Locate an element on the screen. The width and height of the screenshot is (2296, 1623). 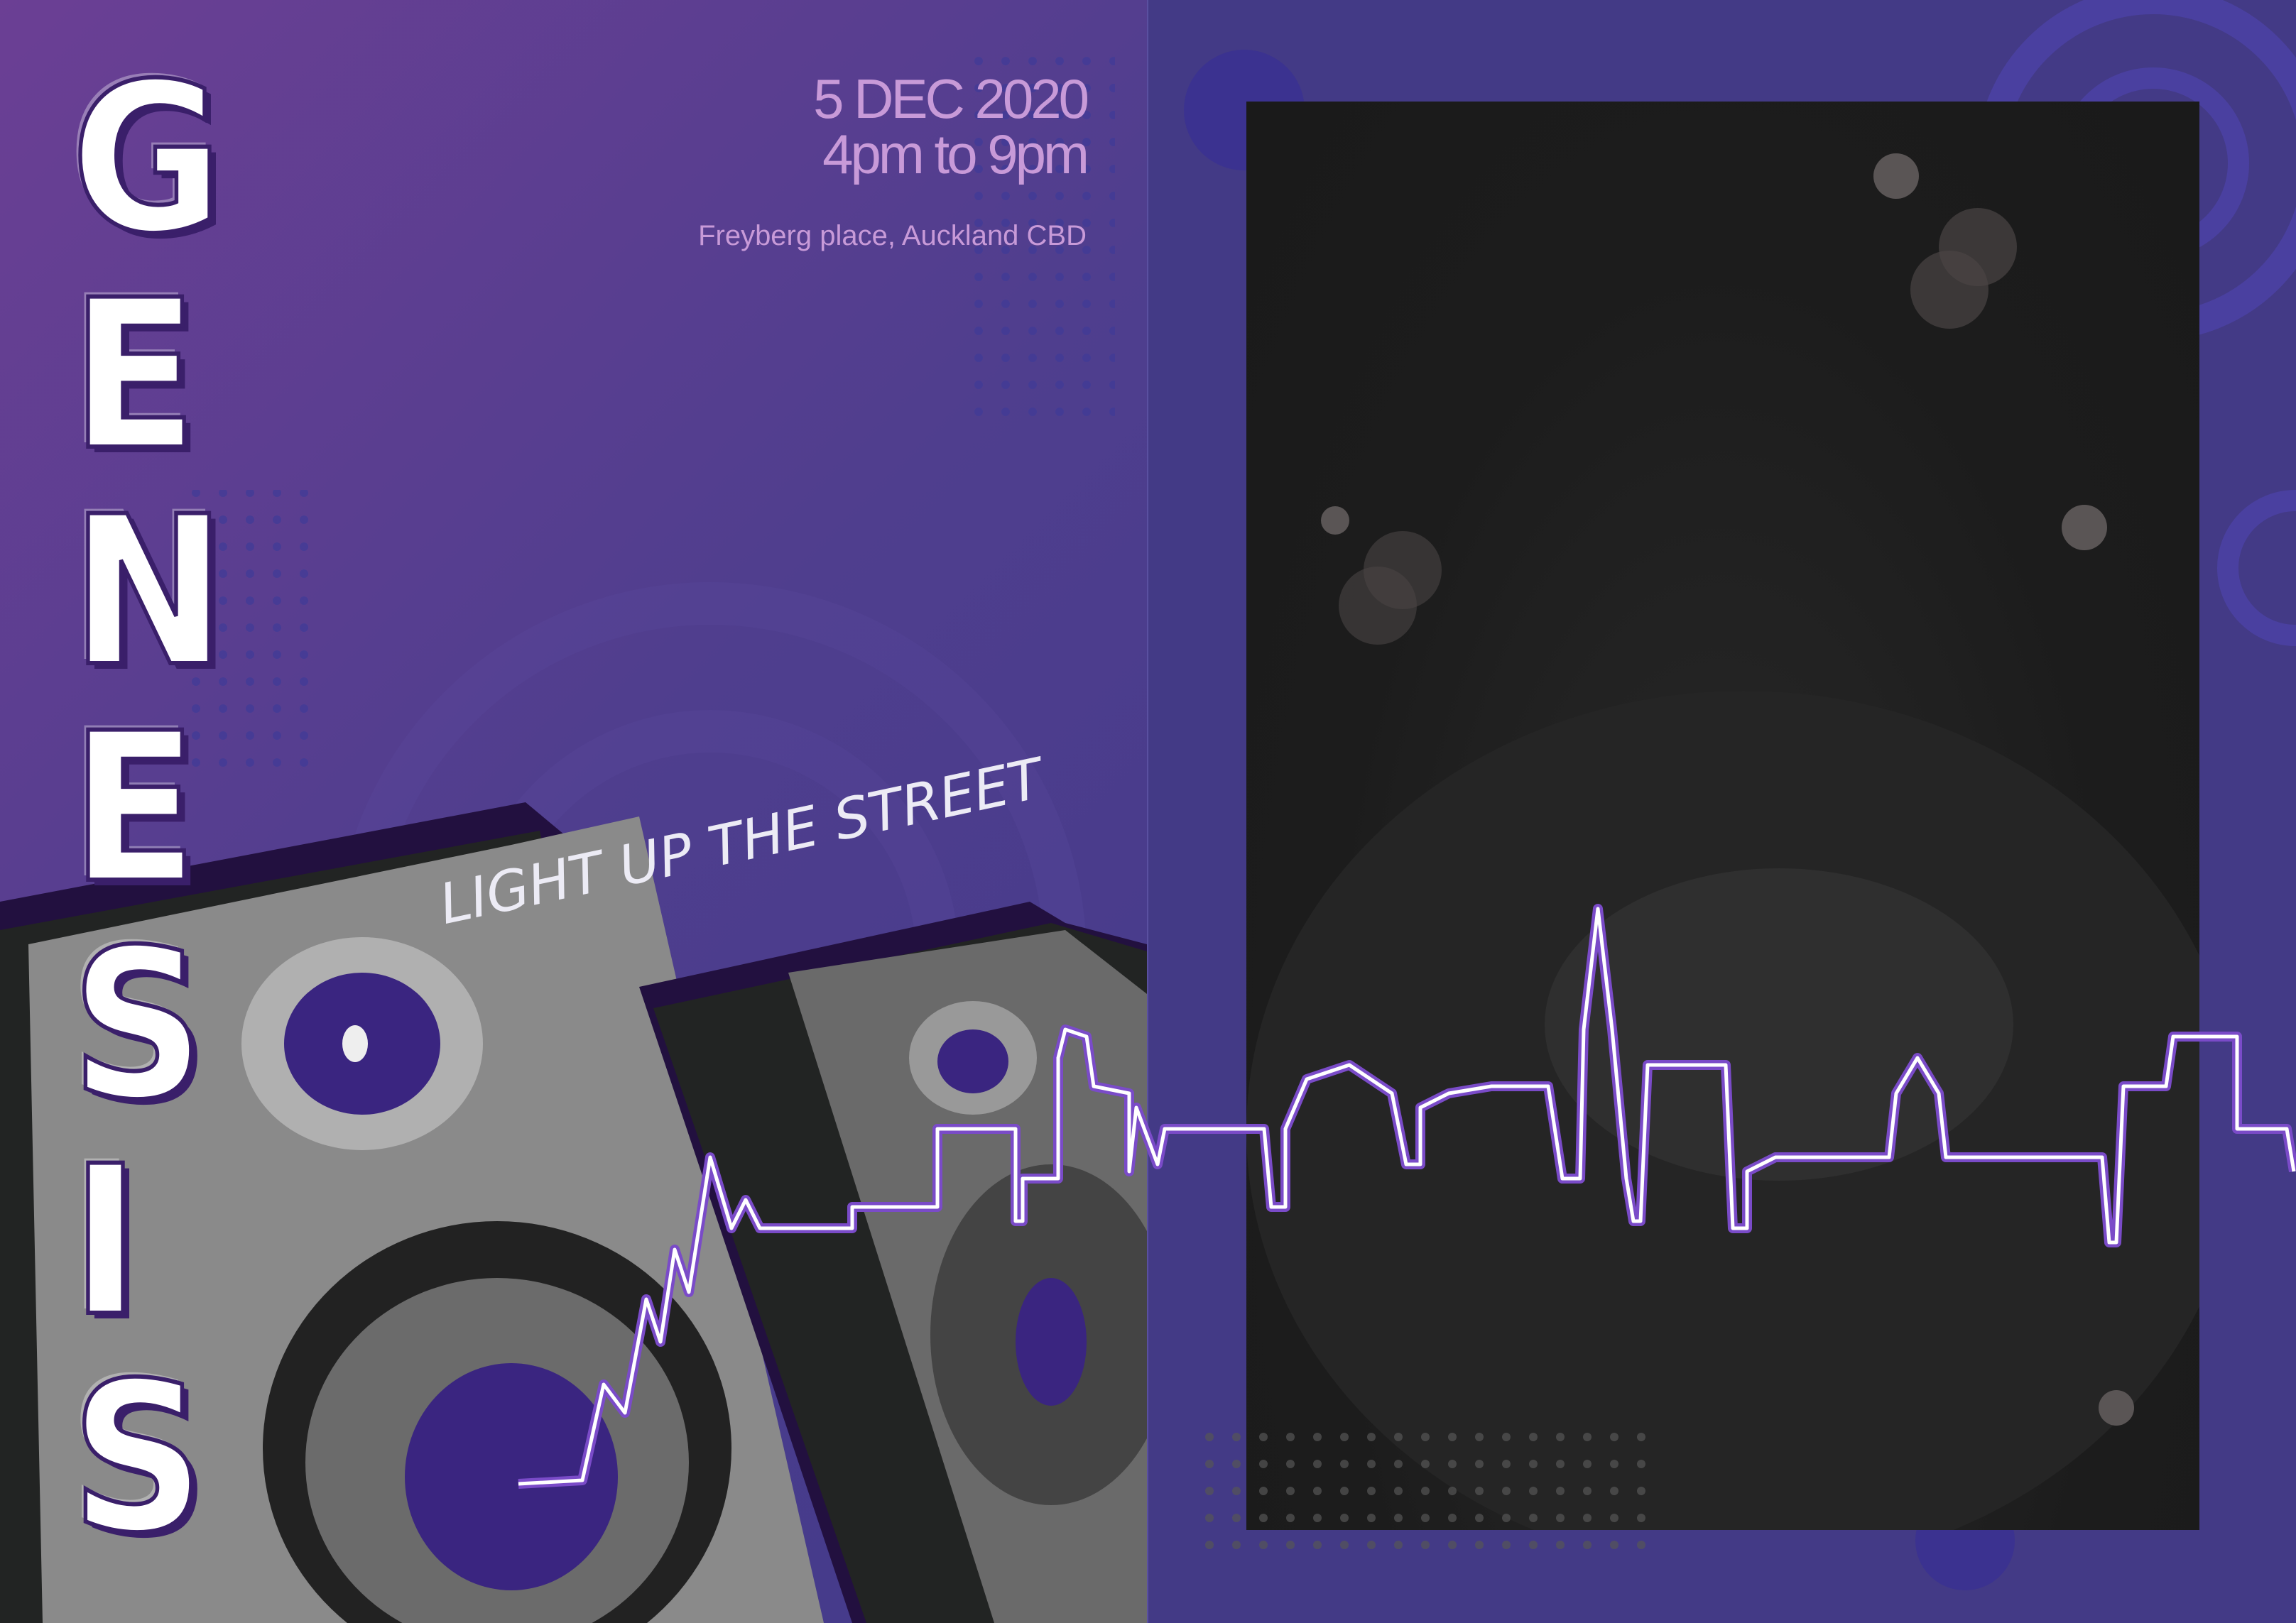
event-date: 5 DEC 2020 is located at coordinates (951, 98).